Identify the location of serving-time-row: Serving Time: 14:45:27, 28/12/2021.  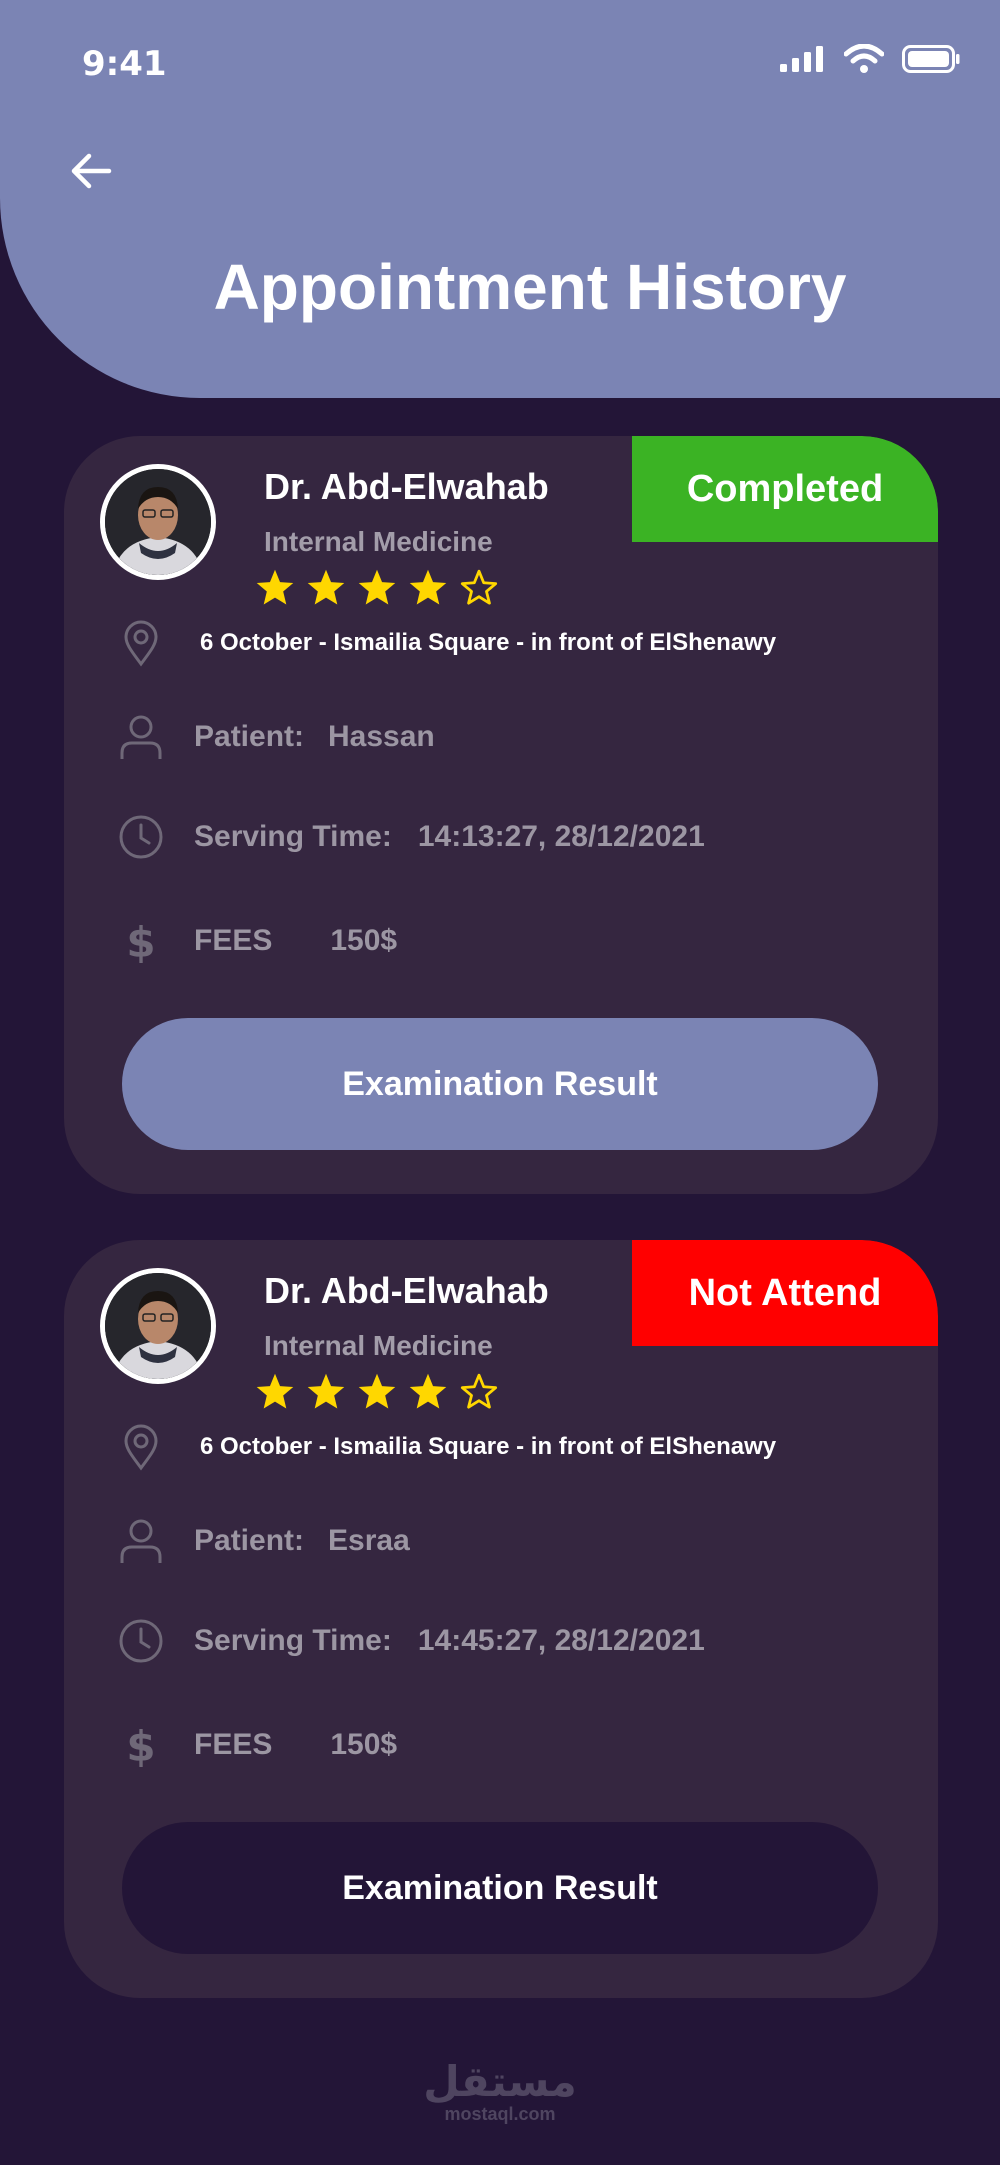
(410, 1641).